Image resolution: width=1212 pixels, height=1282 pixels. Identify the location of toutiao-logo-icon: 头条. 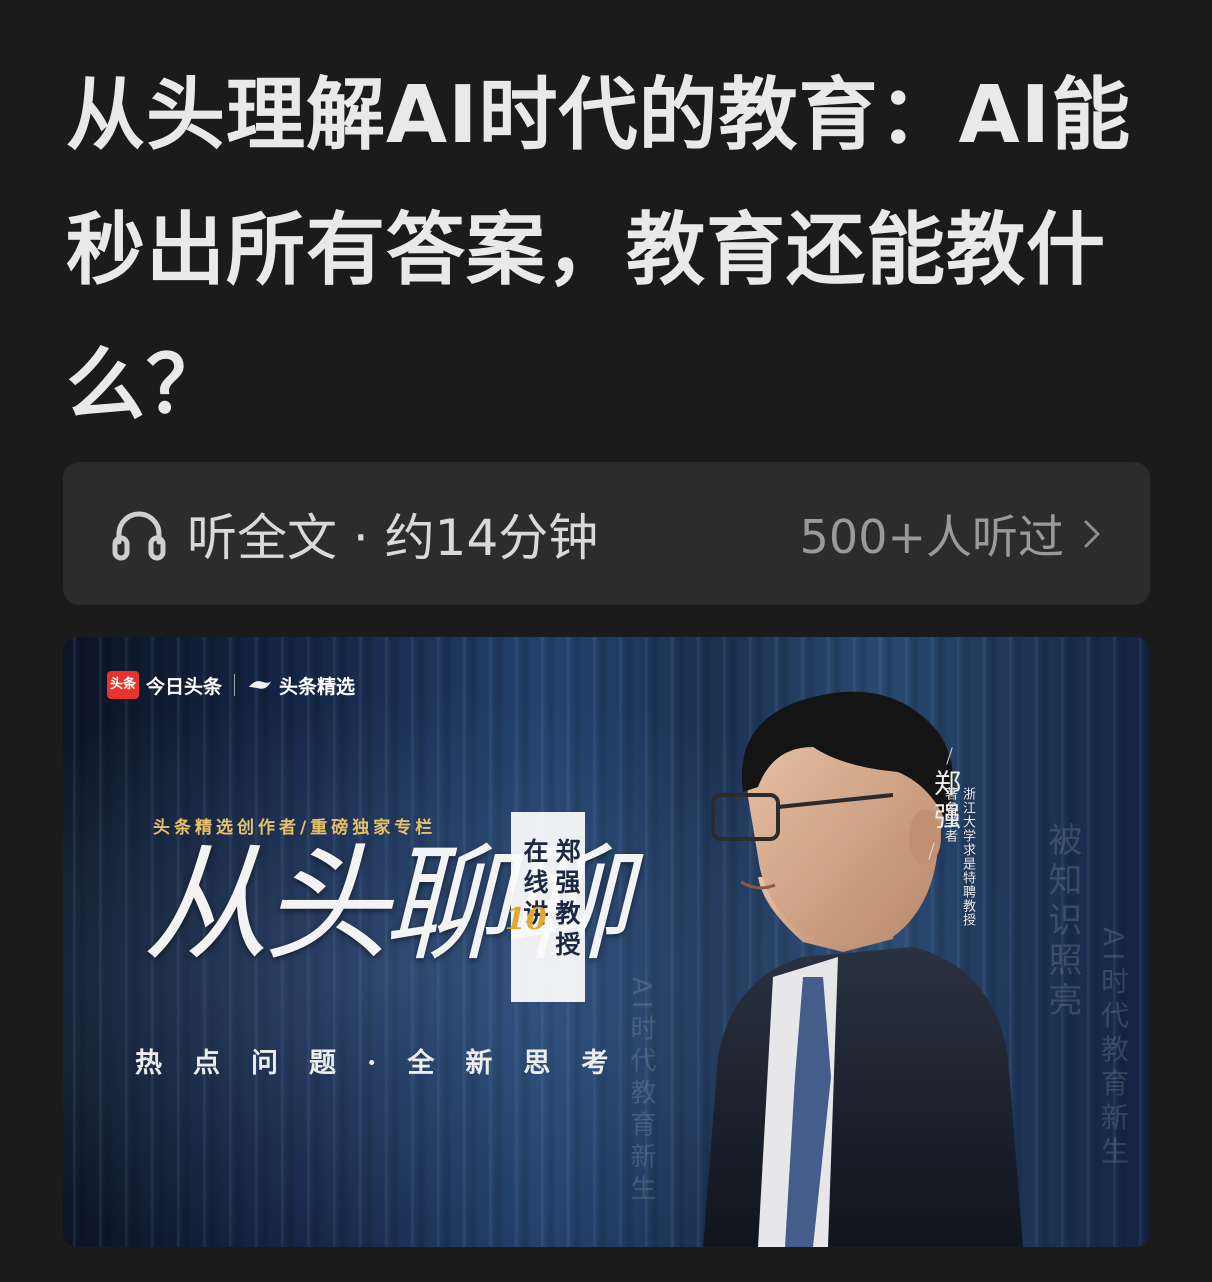
(123, 685).